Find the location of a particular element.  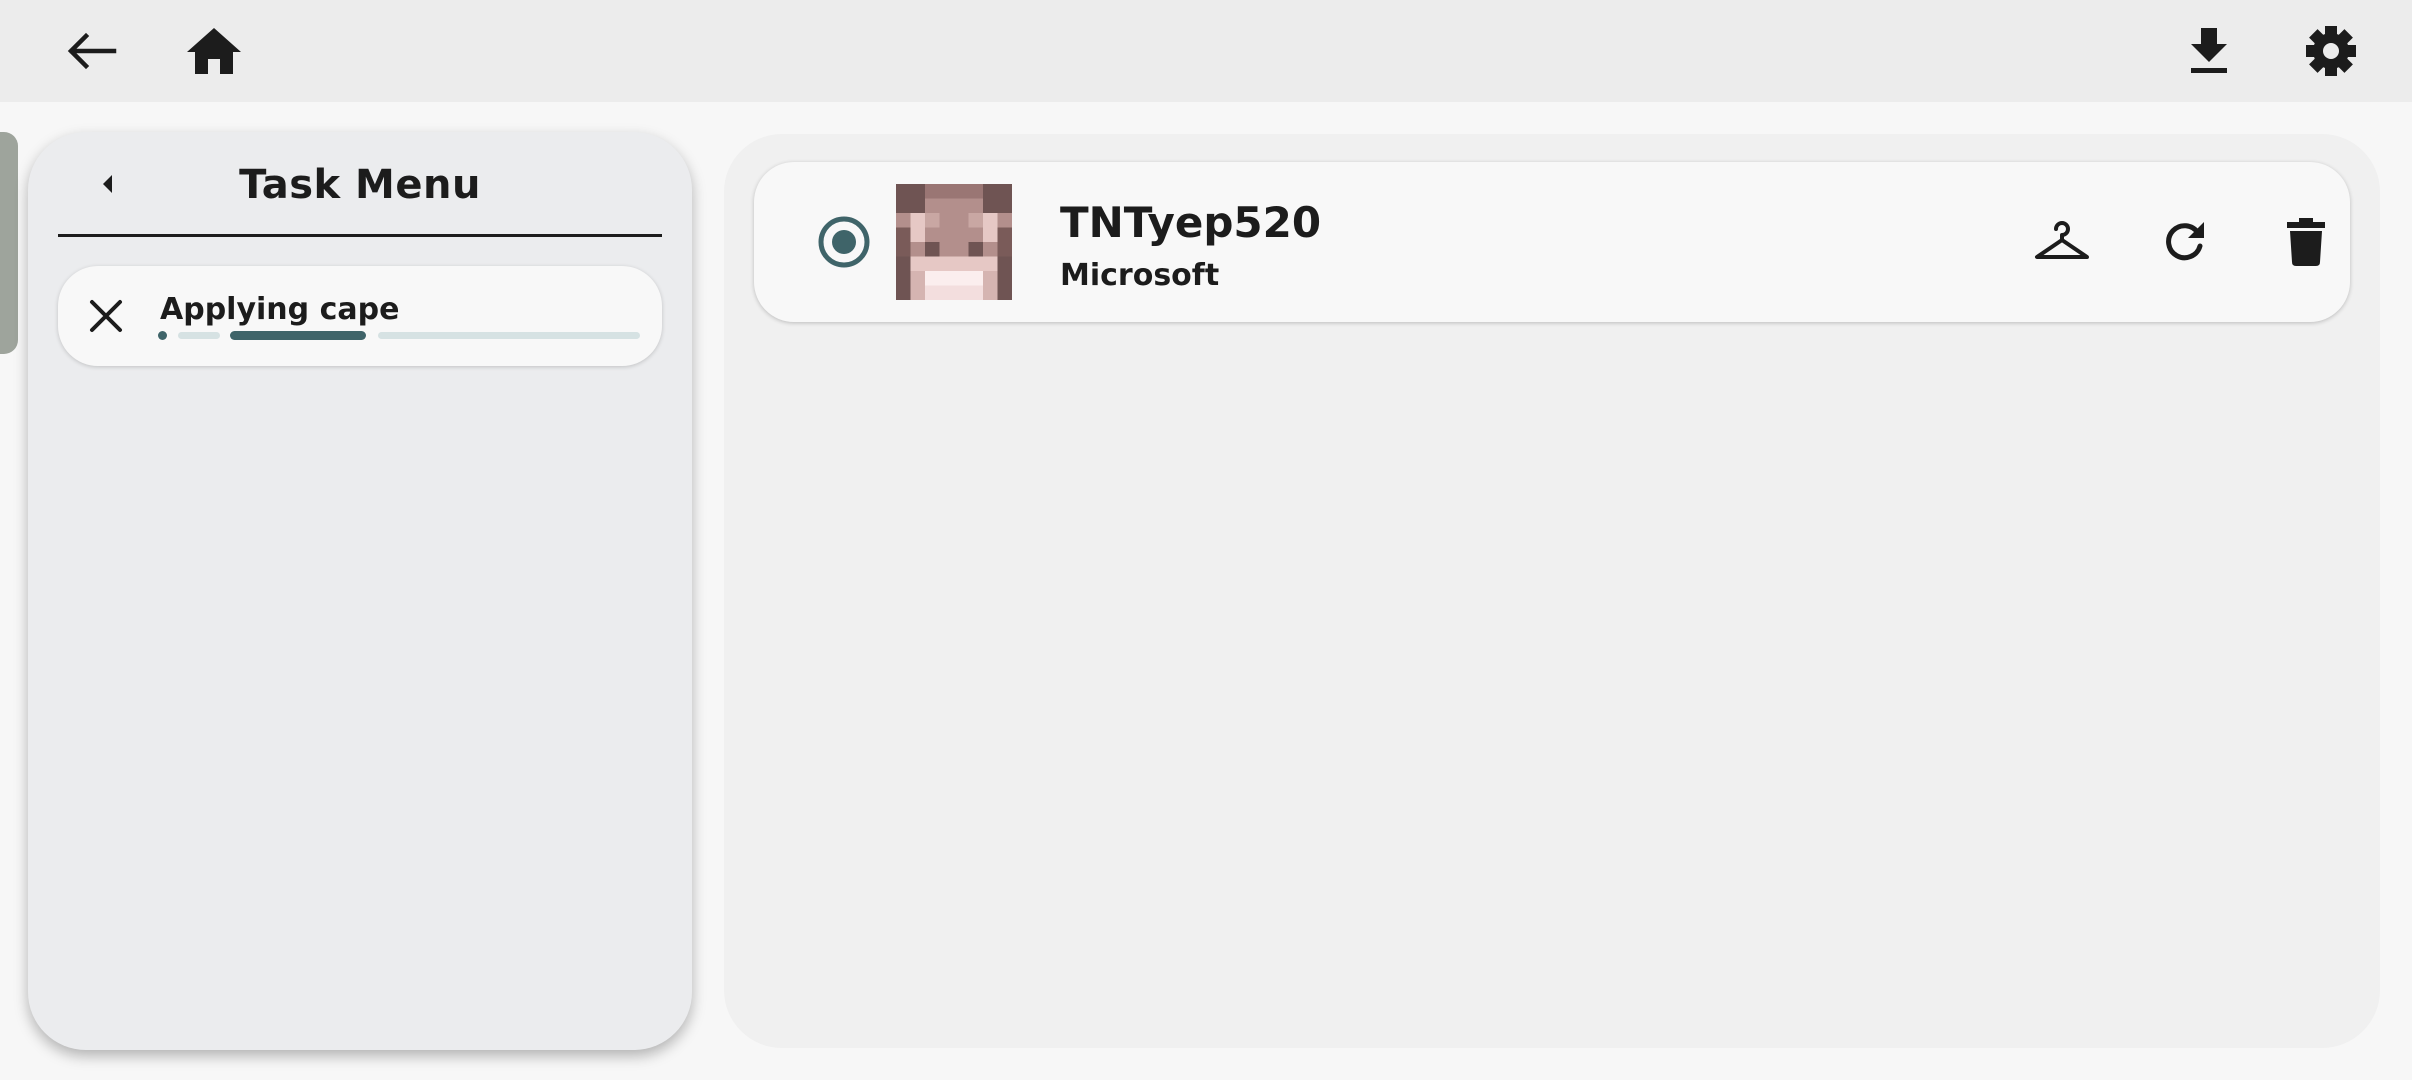

gear-icon is located at coordinates (2331, 51).